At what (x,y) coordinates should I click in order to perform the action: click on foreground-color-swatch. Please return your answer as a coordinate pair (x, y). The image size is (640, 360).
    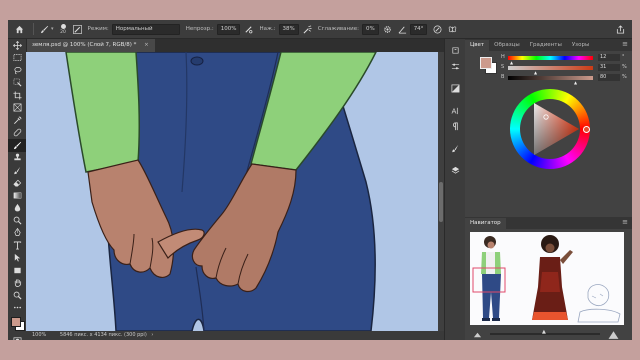
    Looking at the image, I should click on (16, 322).